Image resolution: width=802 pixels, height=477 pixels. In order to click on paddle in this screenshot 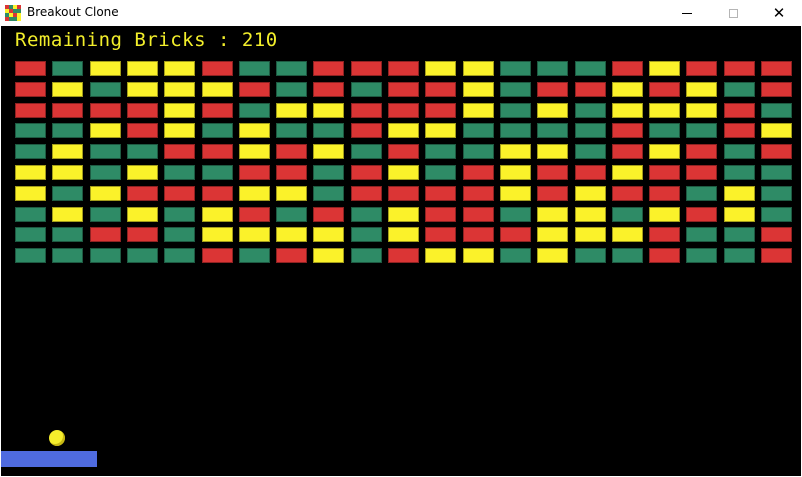, I will do `click(49, 459)`.